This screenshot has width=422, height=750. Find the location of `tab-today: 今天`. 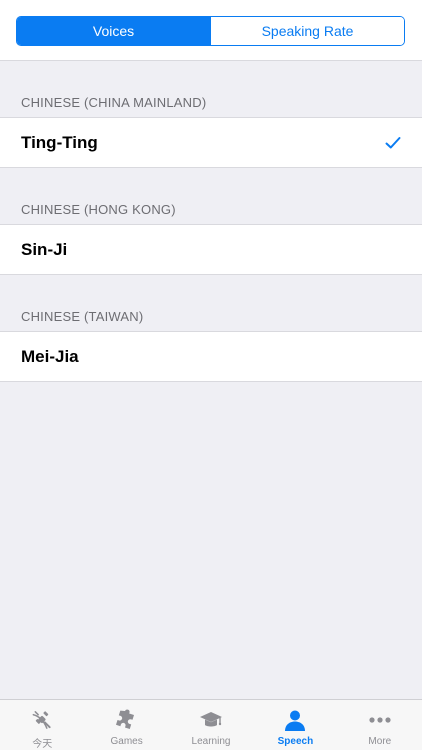

tab-today: 今天 is located at coordinates (42, 725).